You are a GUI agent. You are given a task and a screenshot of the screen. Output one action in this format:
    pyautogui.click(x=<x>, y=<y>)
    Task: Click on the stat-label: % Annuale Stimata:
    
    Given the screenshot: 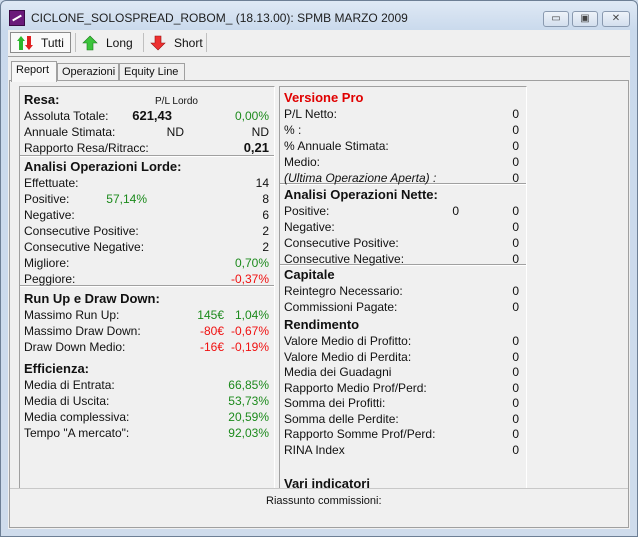 What is the action you would take?
    pyautogui.click(x=336, y=146)
    